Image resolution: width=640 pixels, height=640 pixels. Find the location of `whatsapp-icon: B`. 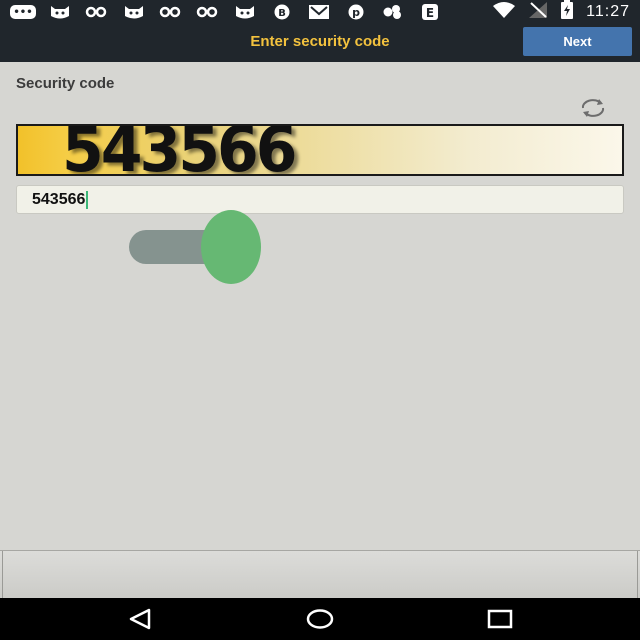

whatsapp-icon: B is located at coordinates (282, 12).